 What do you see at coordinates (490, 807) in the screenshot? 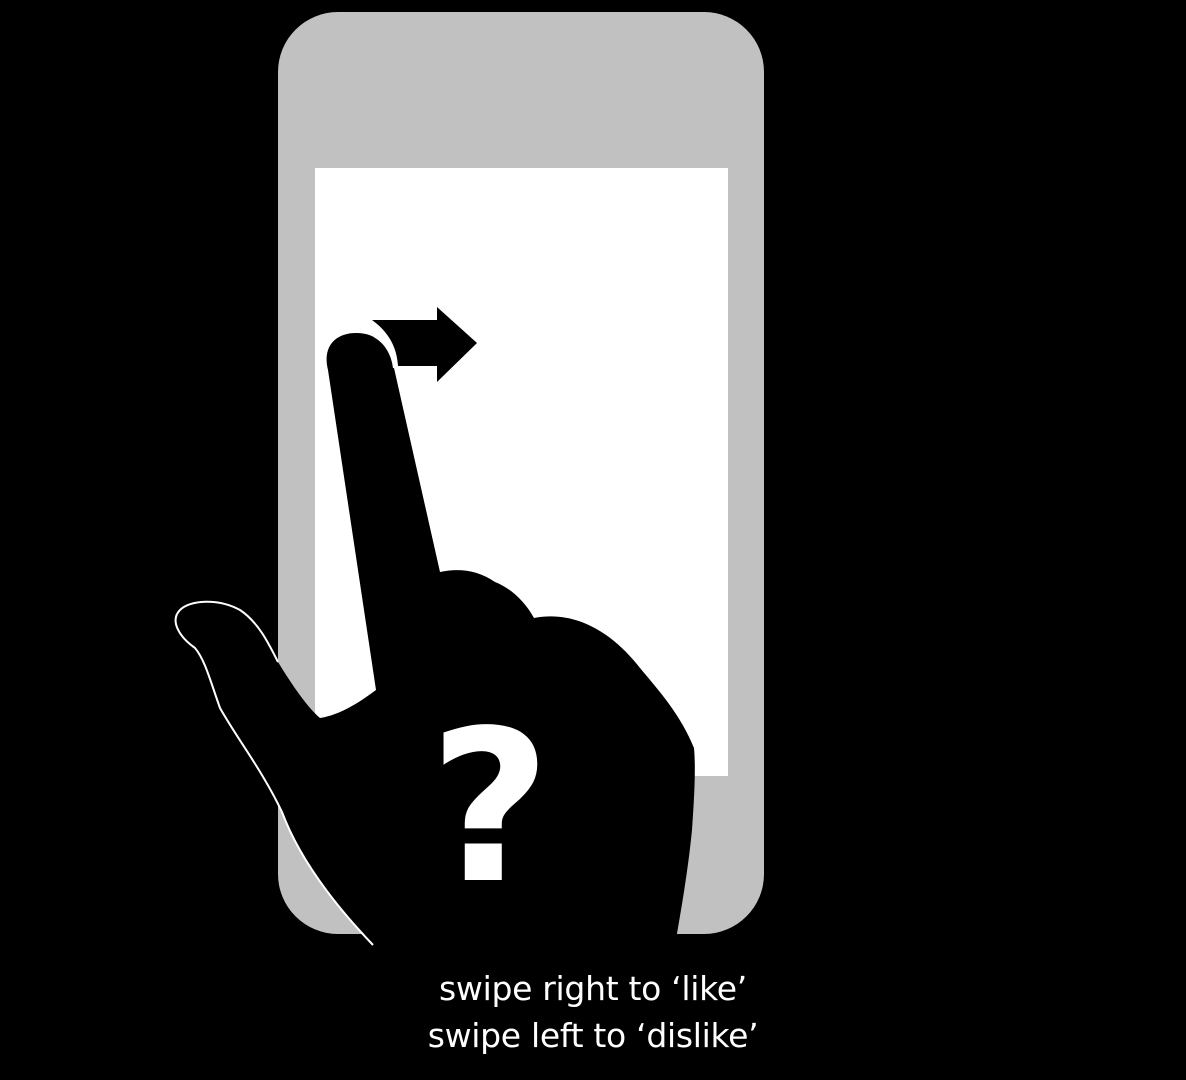
I see `question-mark-icon: ?` at bounding box center [490, 807].